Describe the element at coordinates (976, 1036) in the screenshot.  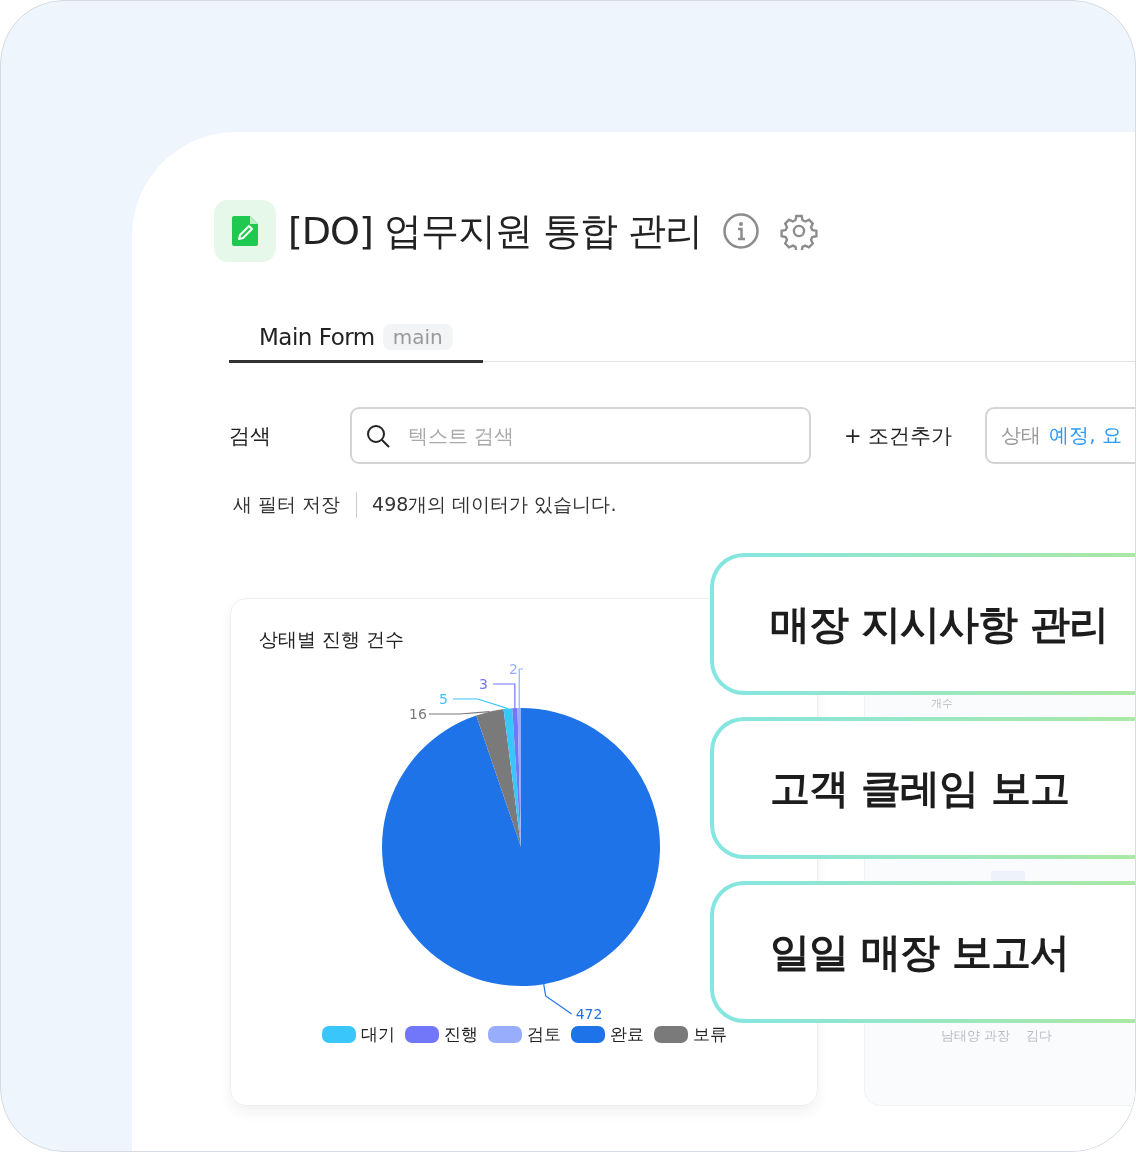
I see `axis-label: 남태양 과장` at that location.